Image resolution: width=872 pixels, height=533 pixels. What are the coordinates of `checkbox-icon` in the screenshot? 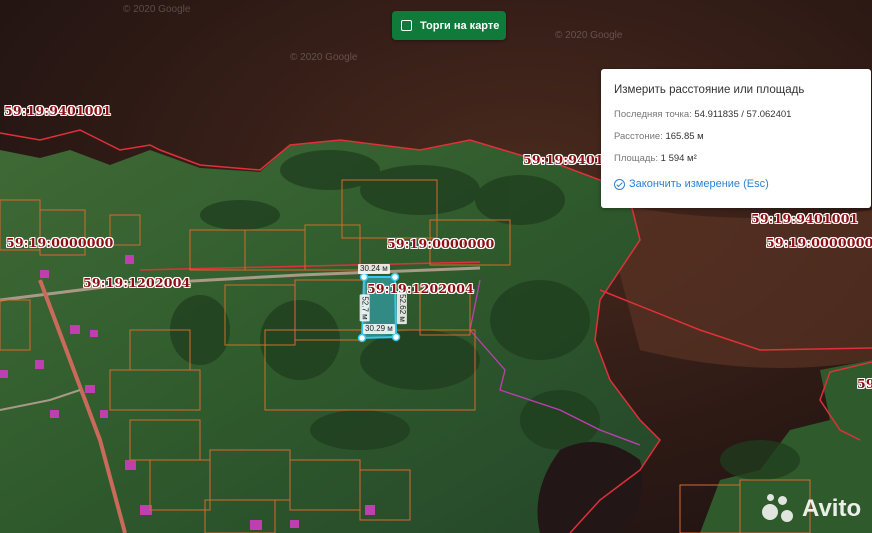 It's located at (406, 25).